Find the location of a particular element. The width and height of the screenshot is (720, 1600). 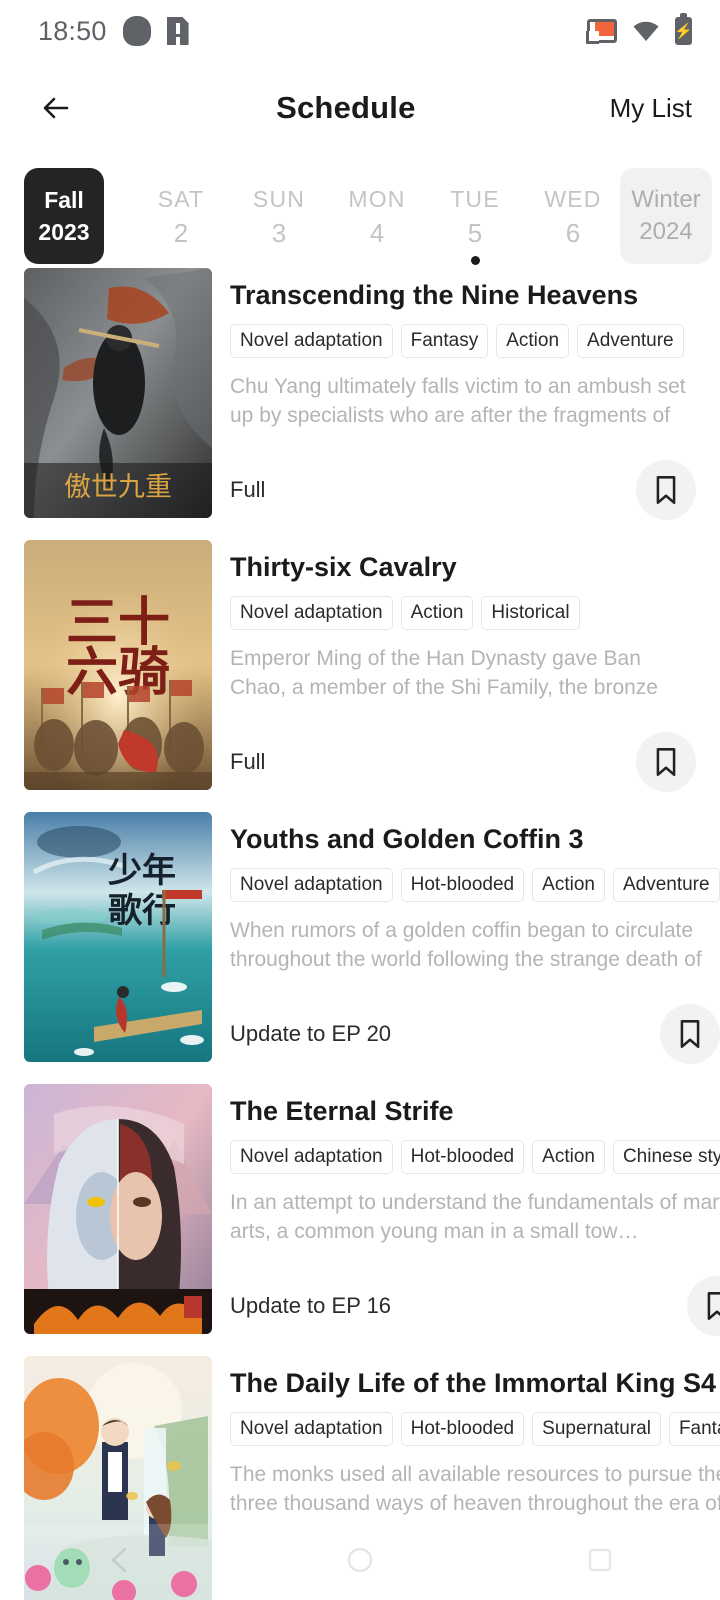

arrow-left-icon is located at coordinates (56, 108).